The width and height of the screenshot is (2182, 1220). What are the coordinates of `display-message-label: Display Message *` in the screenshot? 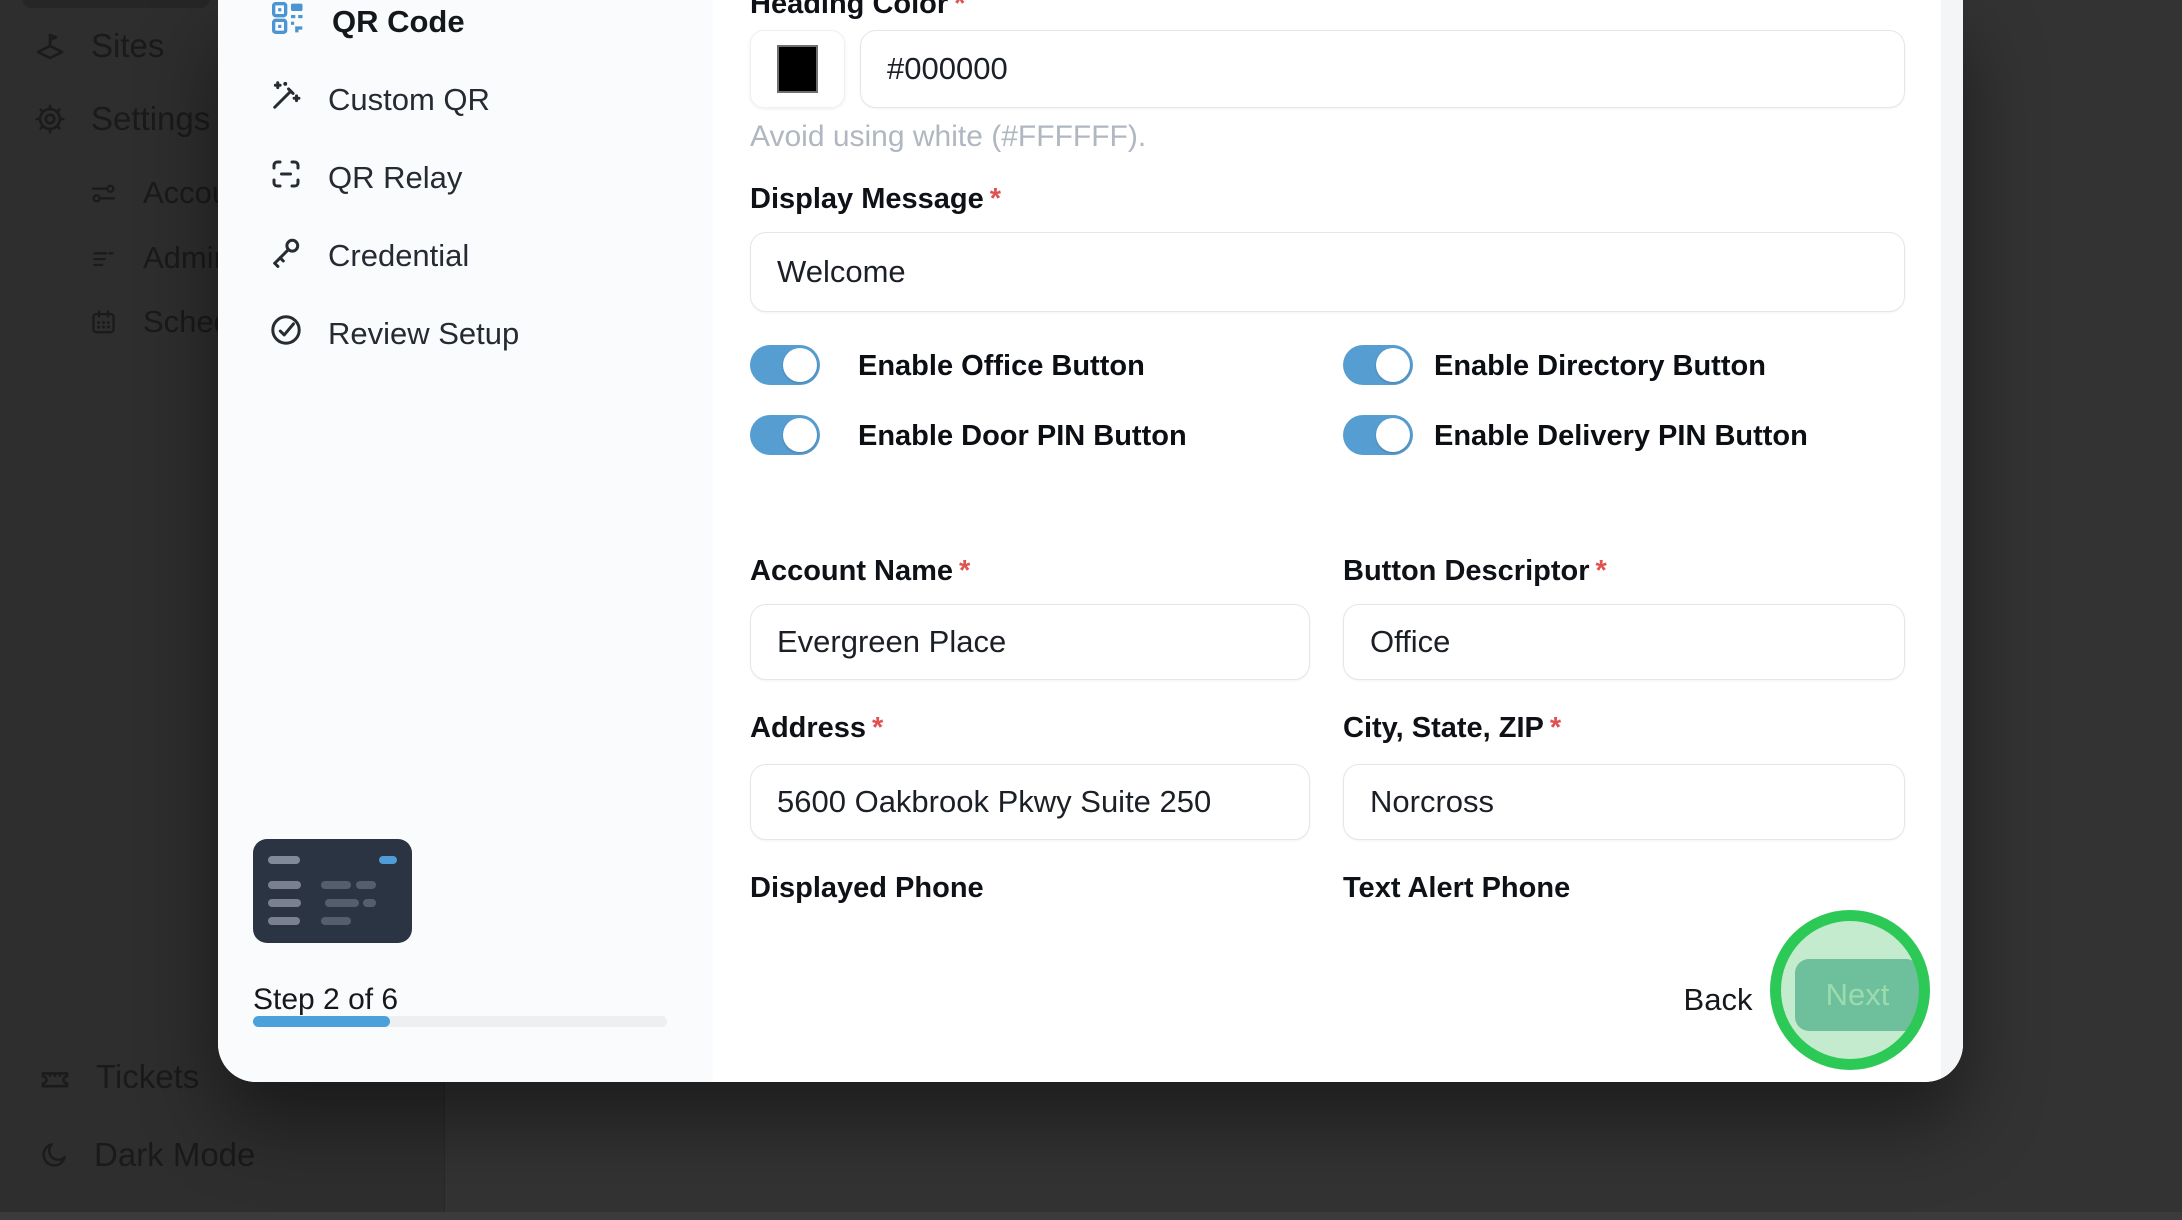 It's located at (876, 199).